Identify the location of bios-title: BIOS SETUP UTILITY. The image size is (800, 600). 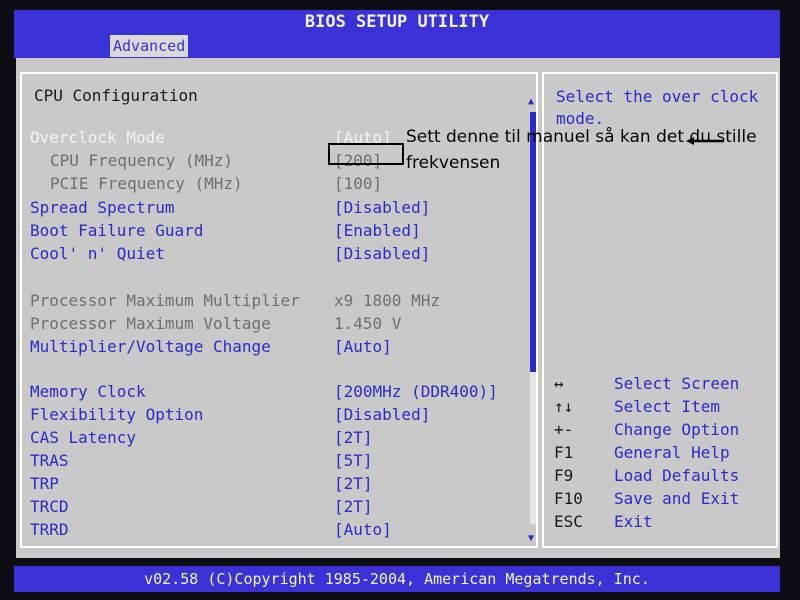
(397, 22).